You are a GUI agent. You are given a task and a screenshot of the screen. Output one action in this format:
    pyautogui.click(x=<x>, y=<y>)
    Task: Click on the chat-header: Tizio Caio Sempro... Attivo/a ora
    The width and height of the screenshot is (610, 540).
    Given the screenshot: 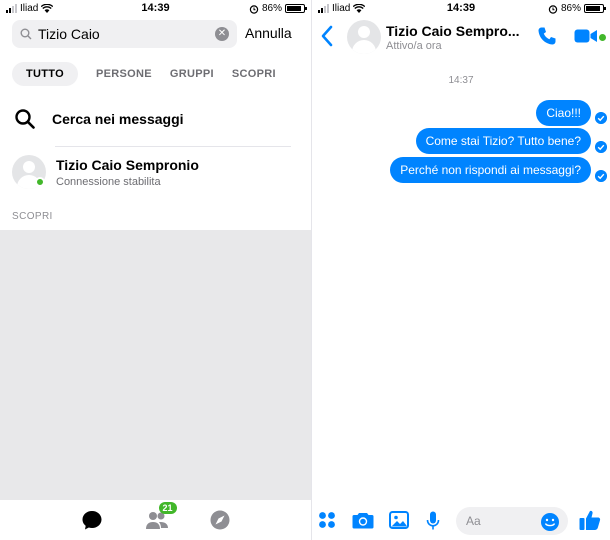 What is the action you would take?
    pyautogui.click(x=461, y=37)
    